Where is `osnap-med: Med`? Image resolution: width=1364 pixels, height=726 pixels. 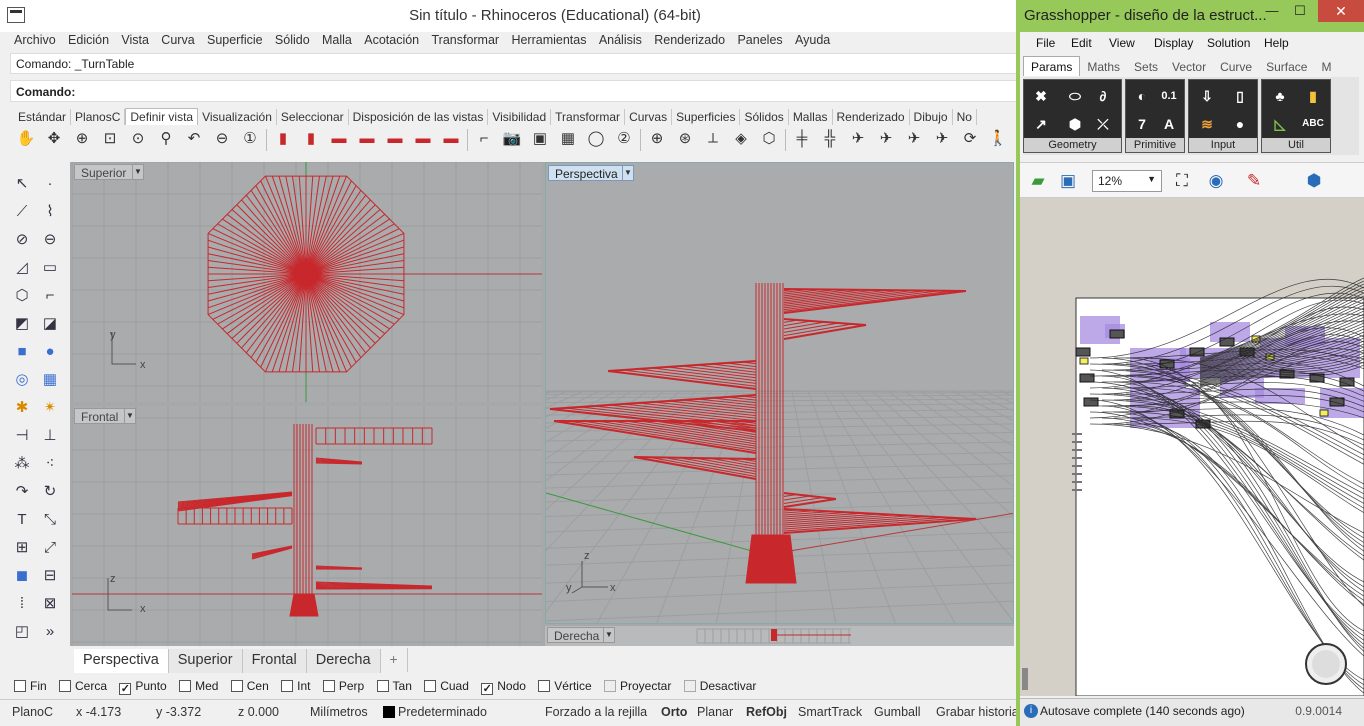 osnap-med: Med is located at coordinates (198, 686).